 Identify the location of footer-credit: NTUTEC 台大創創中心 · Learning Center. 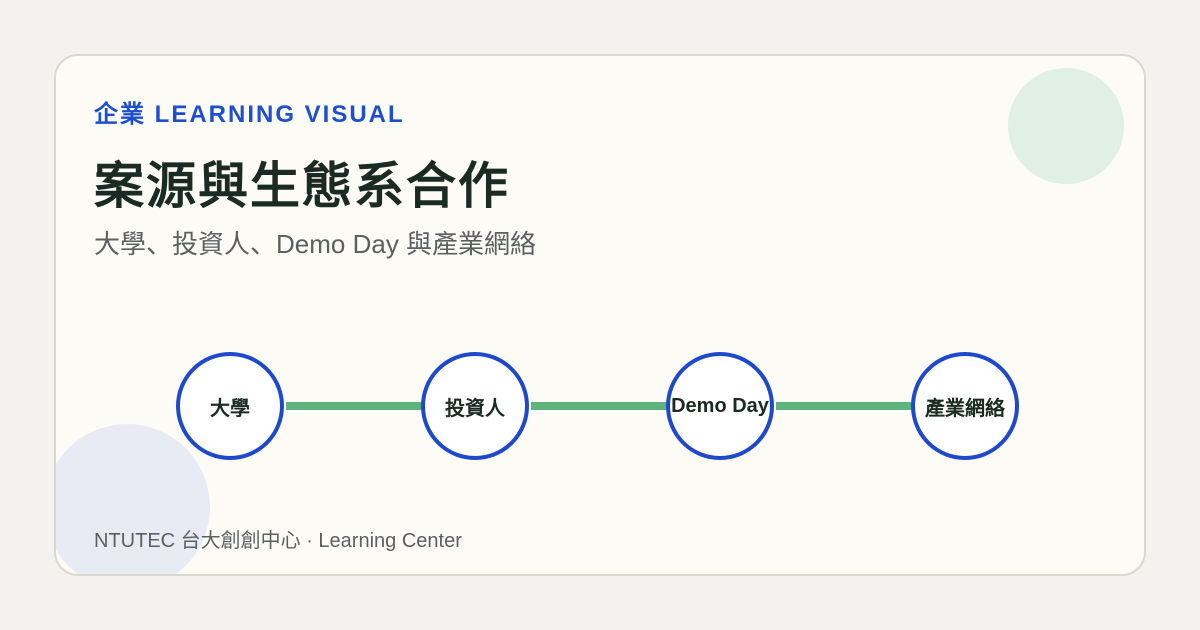
(278, 541).